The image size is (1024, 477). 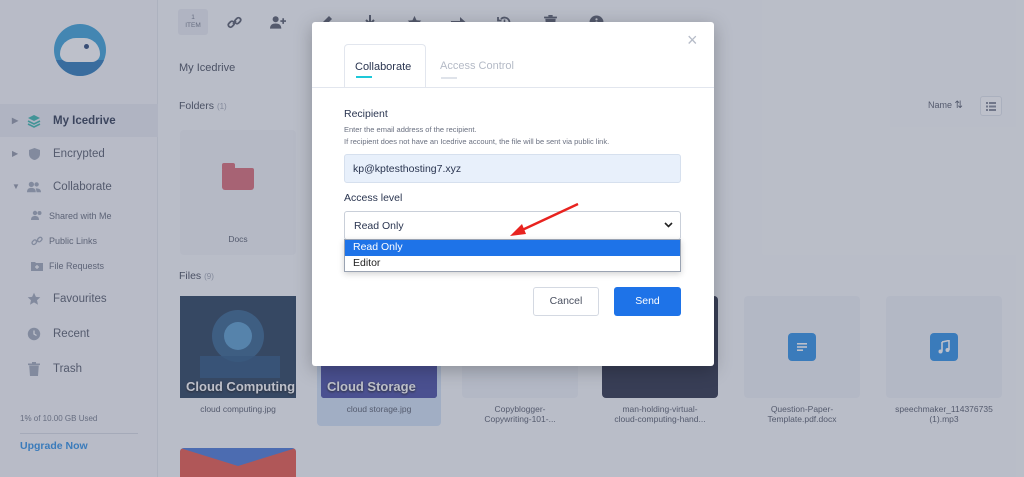 What do you see at coordinates (566, 301) in the screenshot?
I see `cancel-button: Cancel` at bounding box center [566, 301].